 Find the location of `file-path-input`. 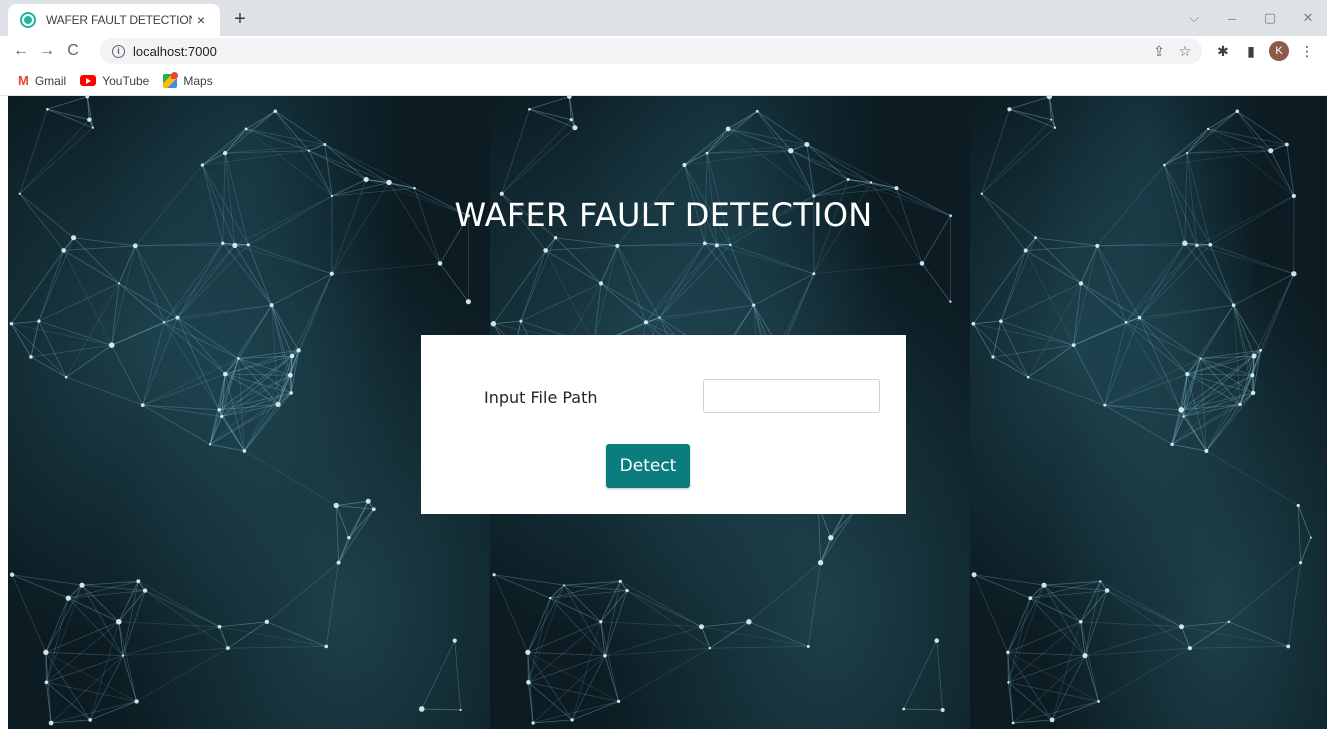

file-path-input is located at coordinates (791, 396).